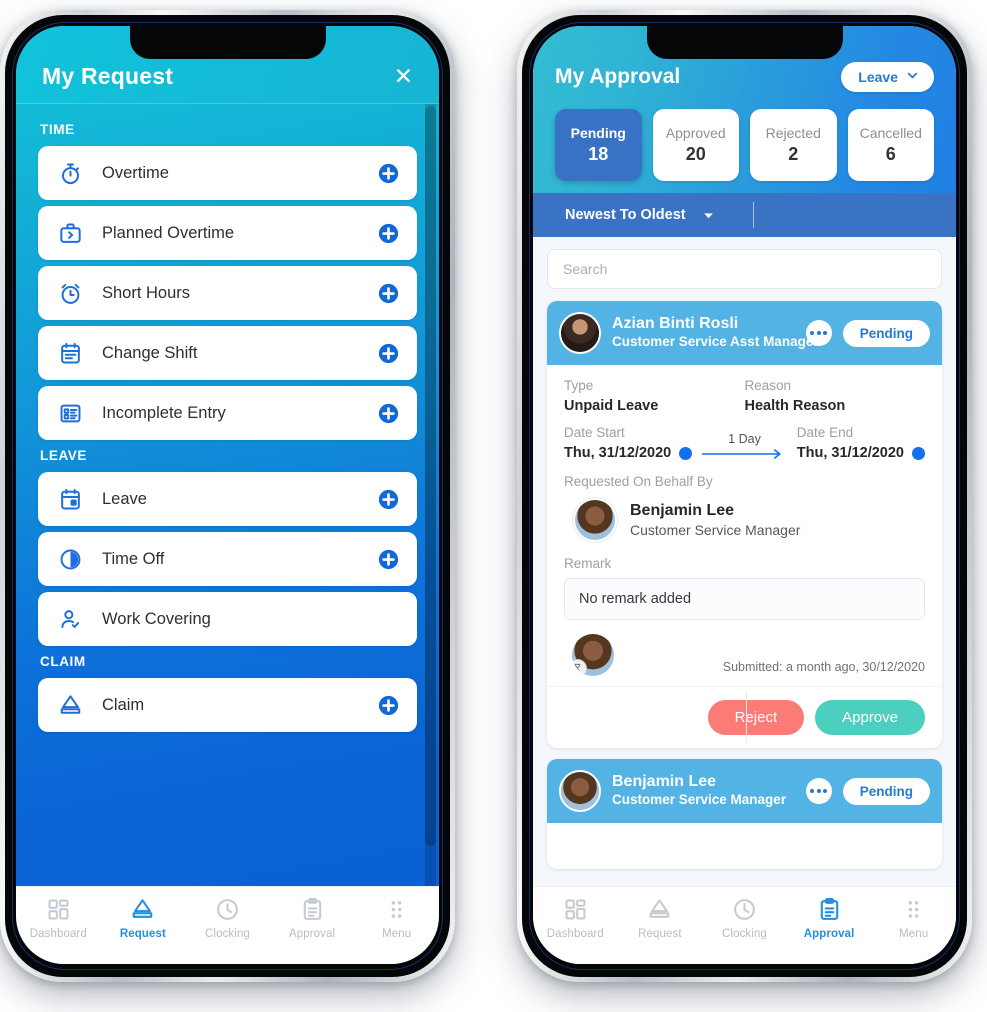 The height and width of the screenshot is (1012, 987). I want to click on request-item-time-off: Time Off, so click(227, 559).